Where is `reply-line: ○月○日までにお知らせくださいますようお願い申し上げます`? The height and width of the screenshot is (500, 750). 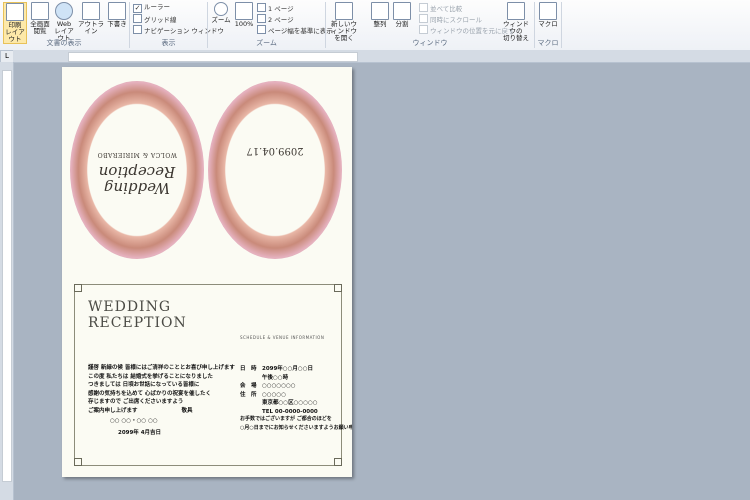 reply-line: ○月○日までにお知らせくださいますようお願い申し上げます is located at coordinates (296, 427).